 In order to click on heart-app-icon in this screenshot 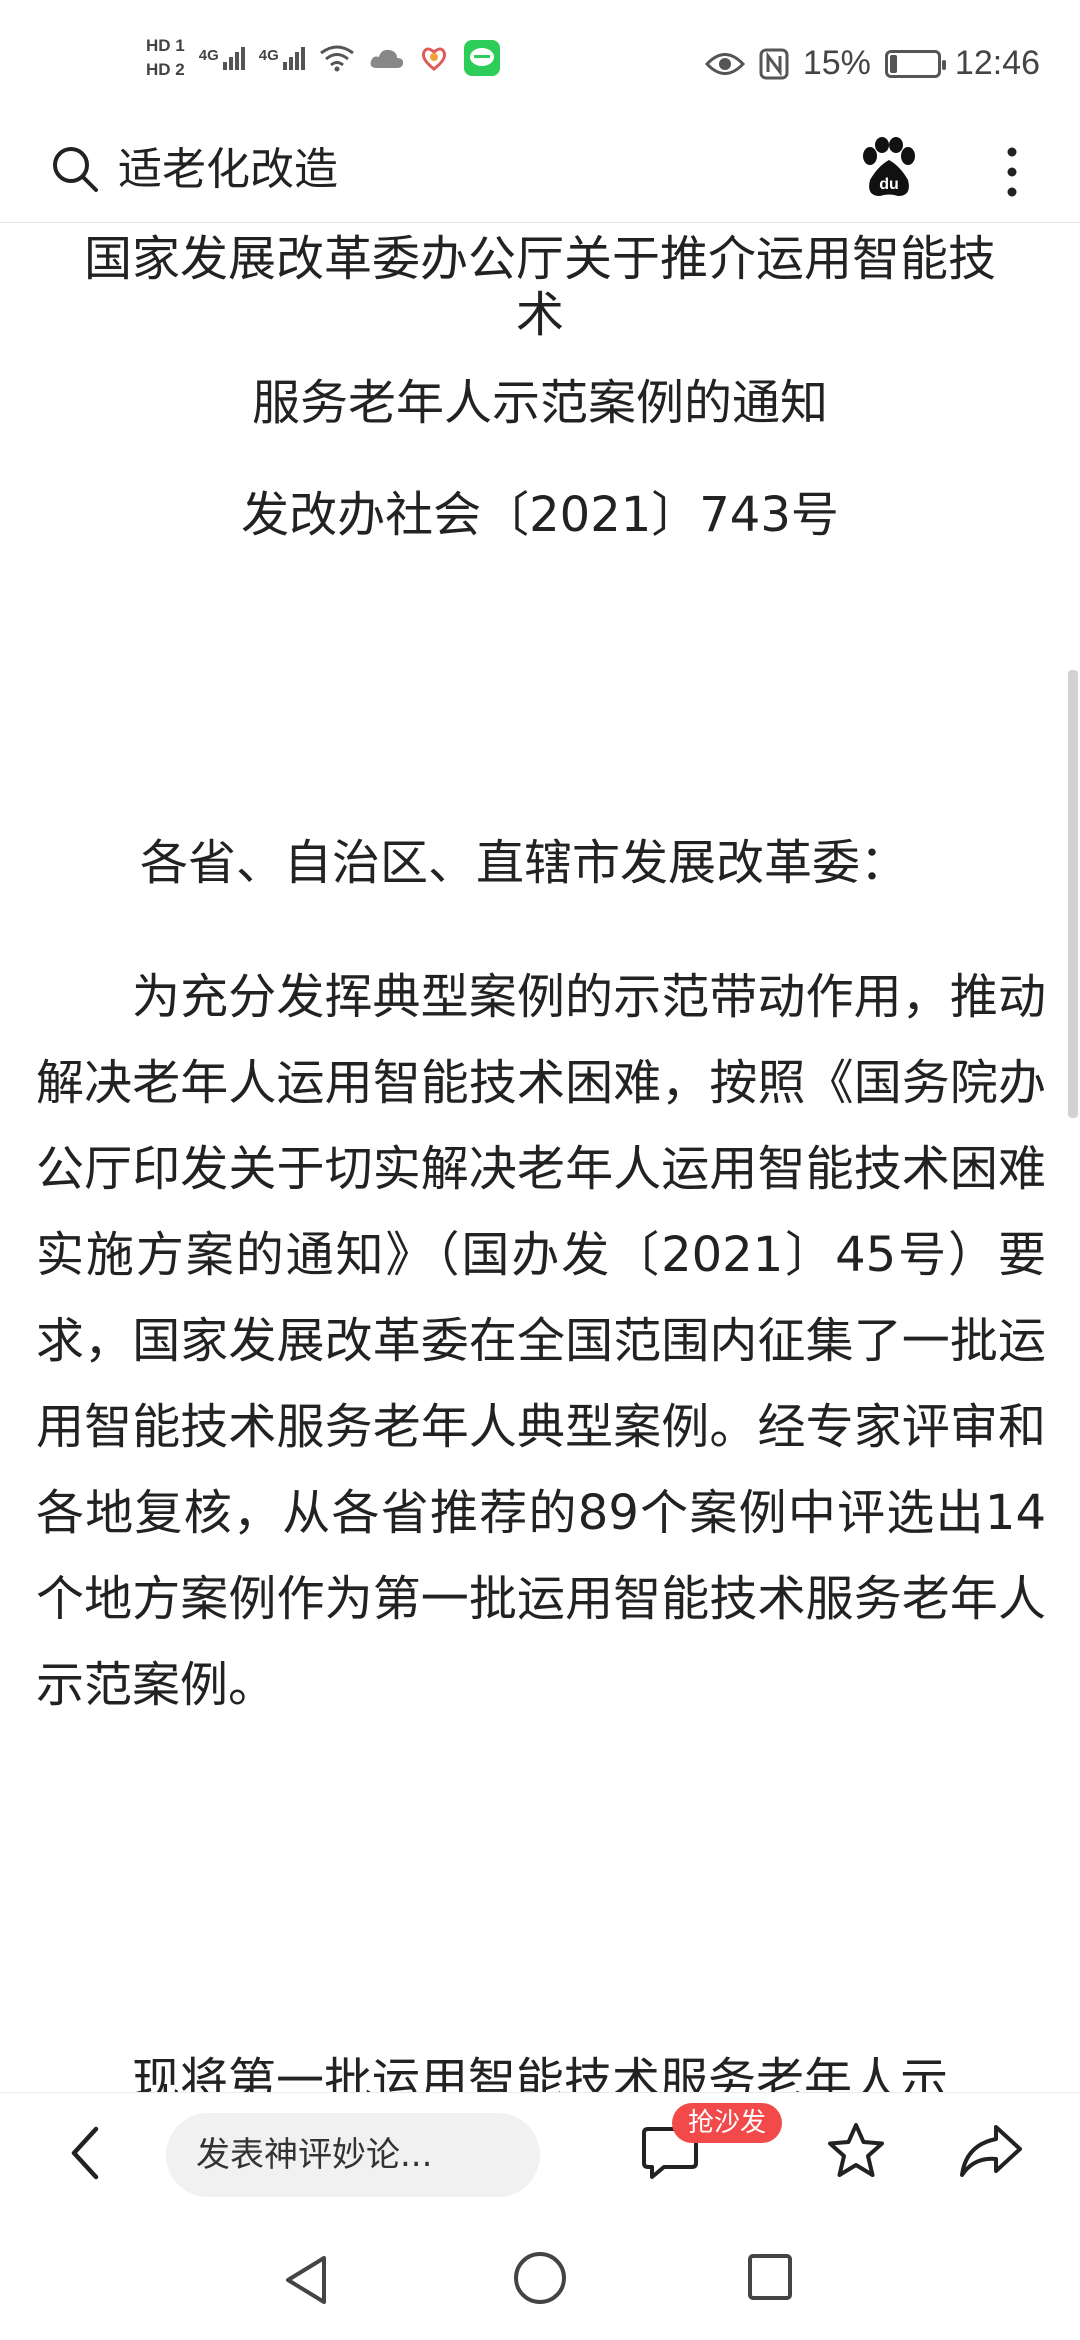, I will do `click(433, 59)`.